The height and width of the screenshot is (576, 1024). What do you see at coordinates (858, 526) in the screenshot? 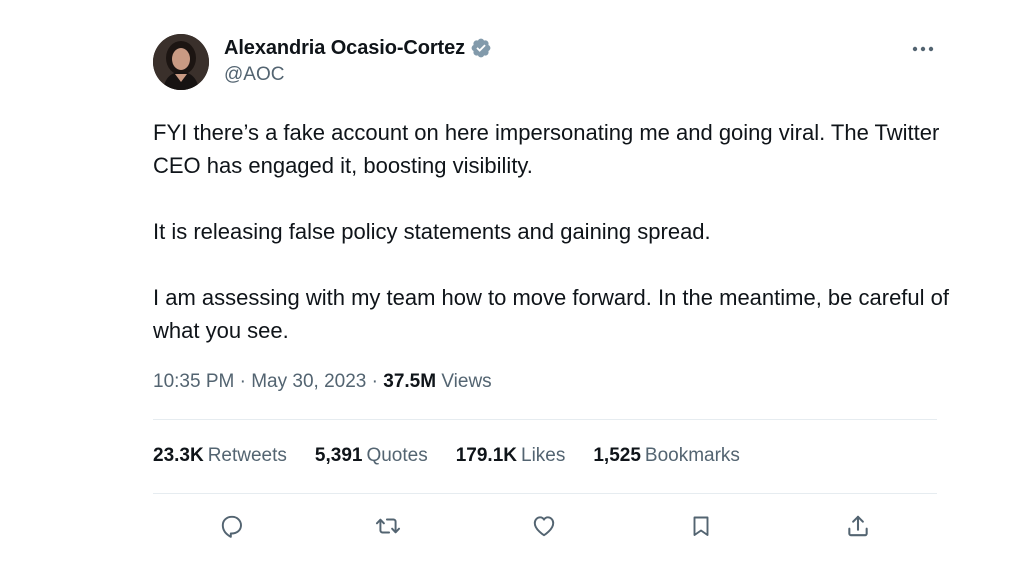
I see `share-icon` at bounding box center [858, 526].